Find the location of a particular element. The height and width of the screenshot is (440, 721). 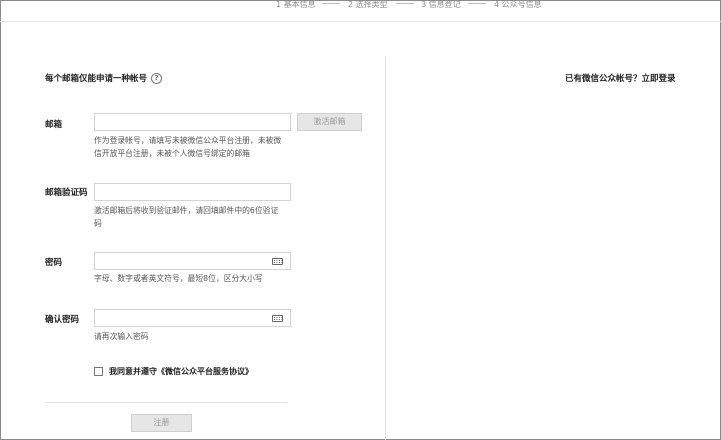

account-hint: 每个邮箱仅能申请一种帐号 ? is located at coordinates (104, 78).